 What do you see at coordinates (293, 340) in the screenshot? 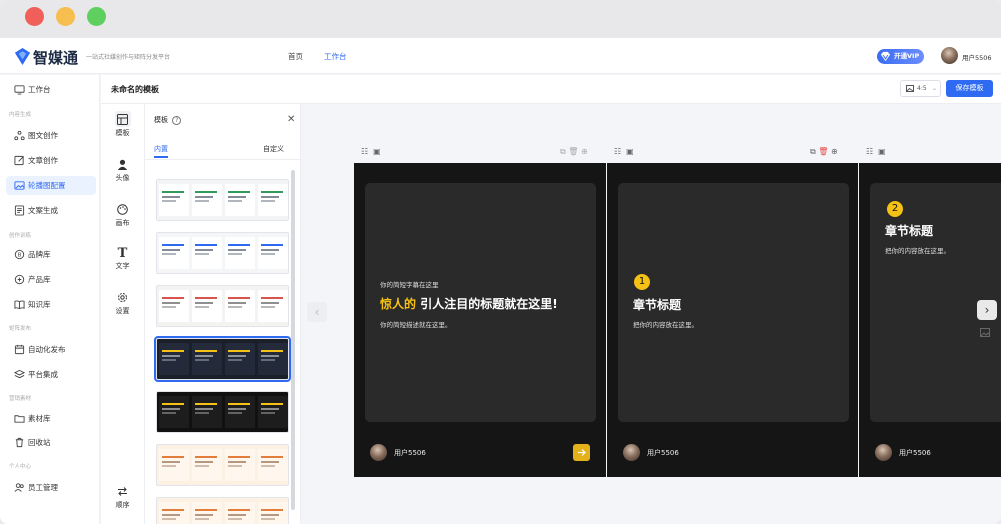
I see `scrollbar` at bounding box center [293, 340].